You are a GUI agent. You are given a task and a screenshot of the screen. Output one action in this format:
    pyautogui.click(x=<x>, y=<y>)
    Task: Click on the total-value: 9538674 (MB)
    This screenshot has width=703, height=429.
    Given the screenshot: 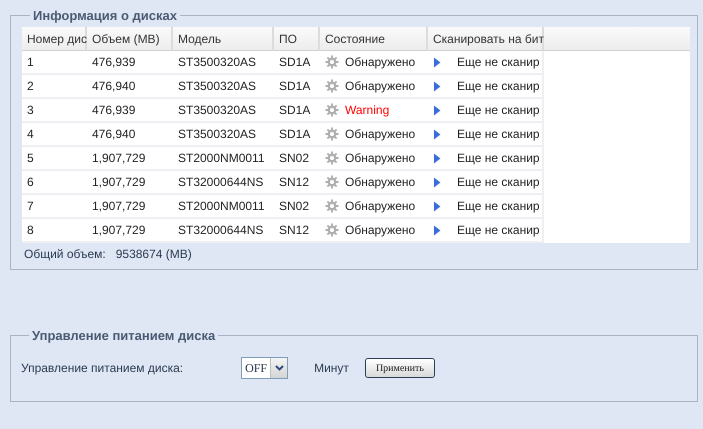 What is the action you would take?
    pyautogui.click(x=154, y=254)
    